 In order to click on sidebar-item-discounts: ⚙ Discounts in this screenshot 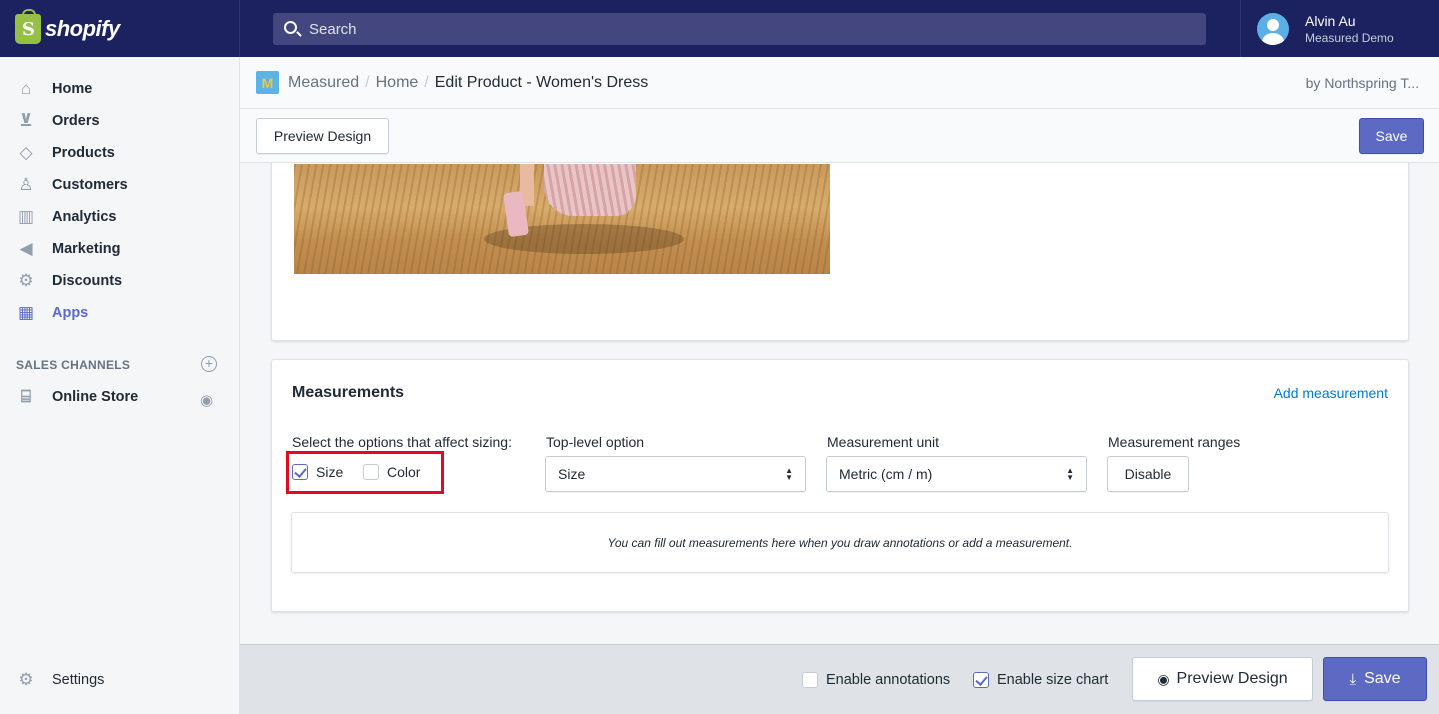, I will do `click(119, 281)`.